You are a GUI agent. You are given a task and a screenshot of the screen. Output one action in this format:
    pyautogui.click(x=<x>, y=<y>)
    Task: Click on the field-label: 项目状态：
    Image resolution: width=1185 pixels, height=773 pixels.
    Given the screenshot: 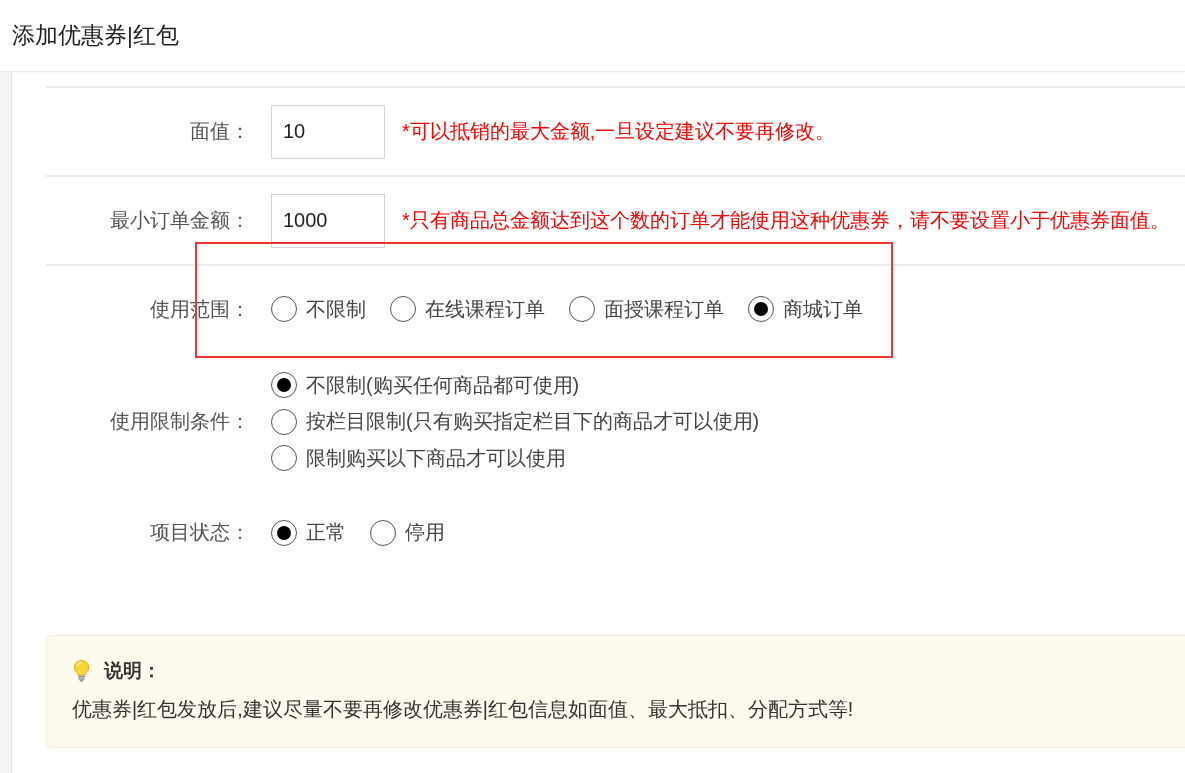 What is the action you would take?
    pyautogui.click(x=199, y=532)
    